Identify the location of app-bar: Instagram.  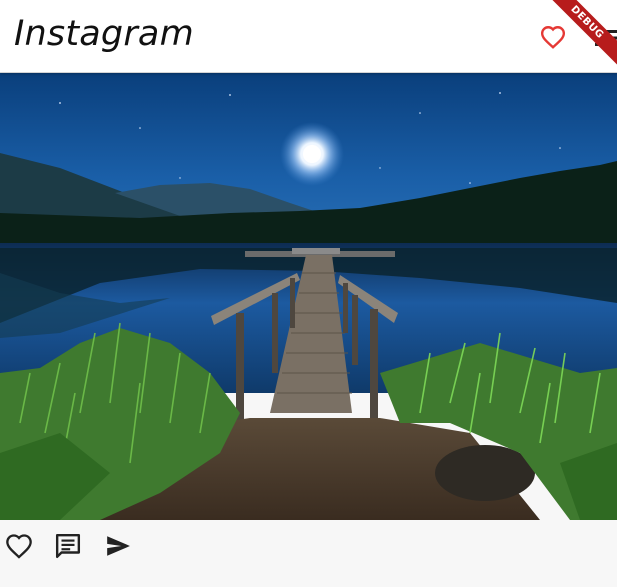
(308, 36).